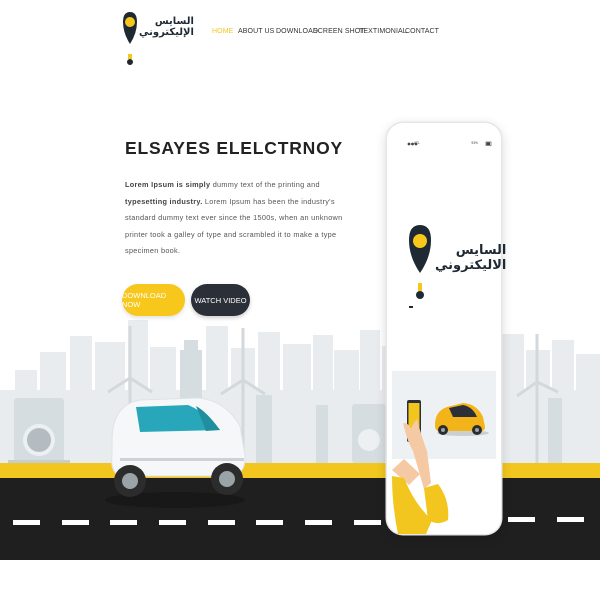 This screenshot has height=600, width=600. What do you see at coordinates (256, 31) in the screenshot?
I see `nav-about-us: ABOUT US` at bounding box center [256, 31].